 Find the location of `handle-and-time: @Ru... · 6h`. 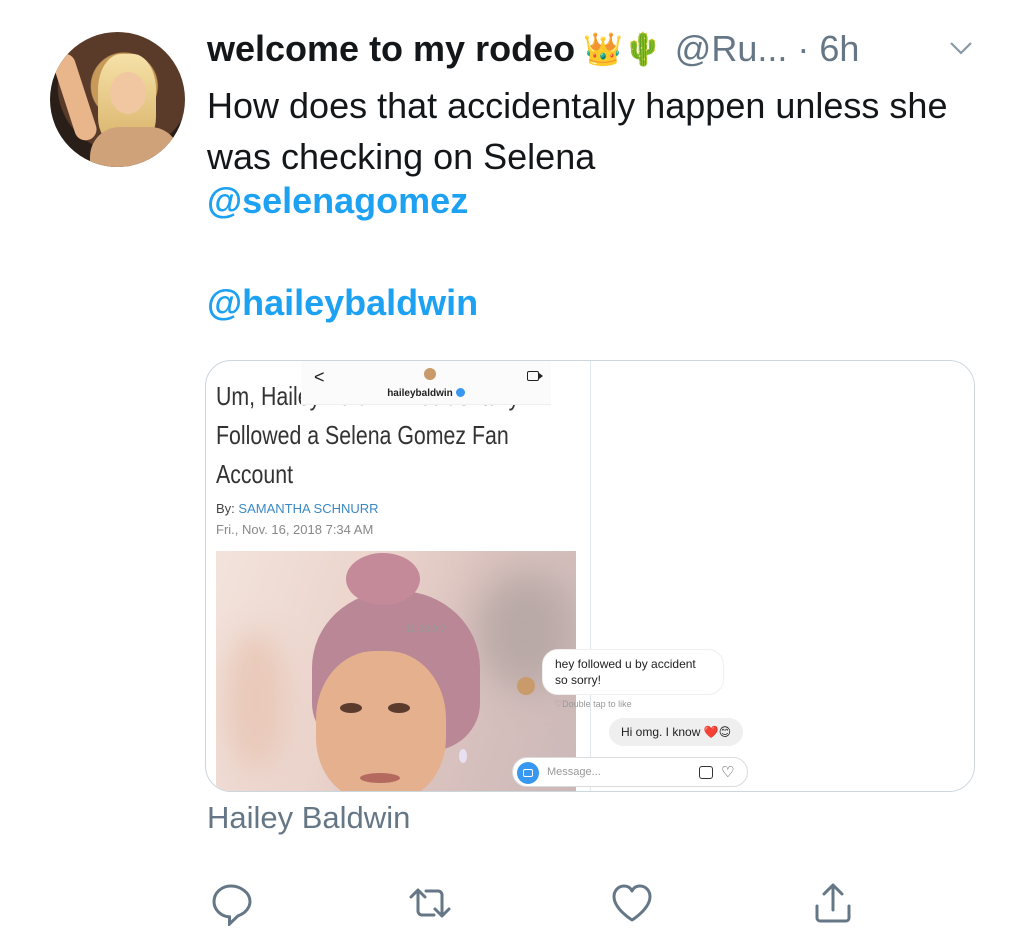

handle-and-time: @Ru... · 6h is located at coordinates (767, 48).